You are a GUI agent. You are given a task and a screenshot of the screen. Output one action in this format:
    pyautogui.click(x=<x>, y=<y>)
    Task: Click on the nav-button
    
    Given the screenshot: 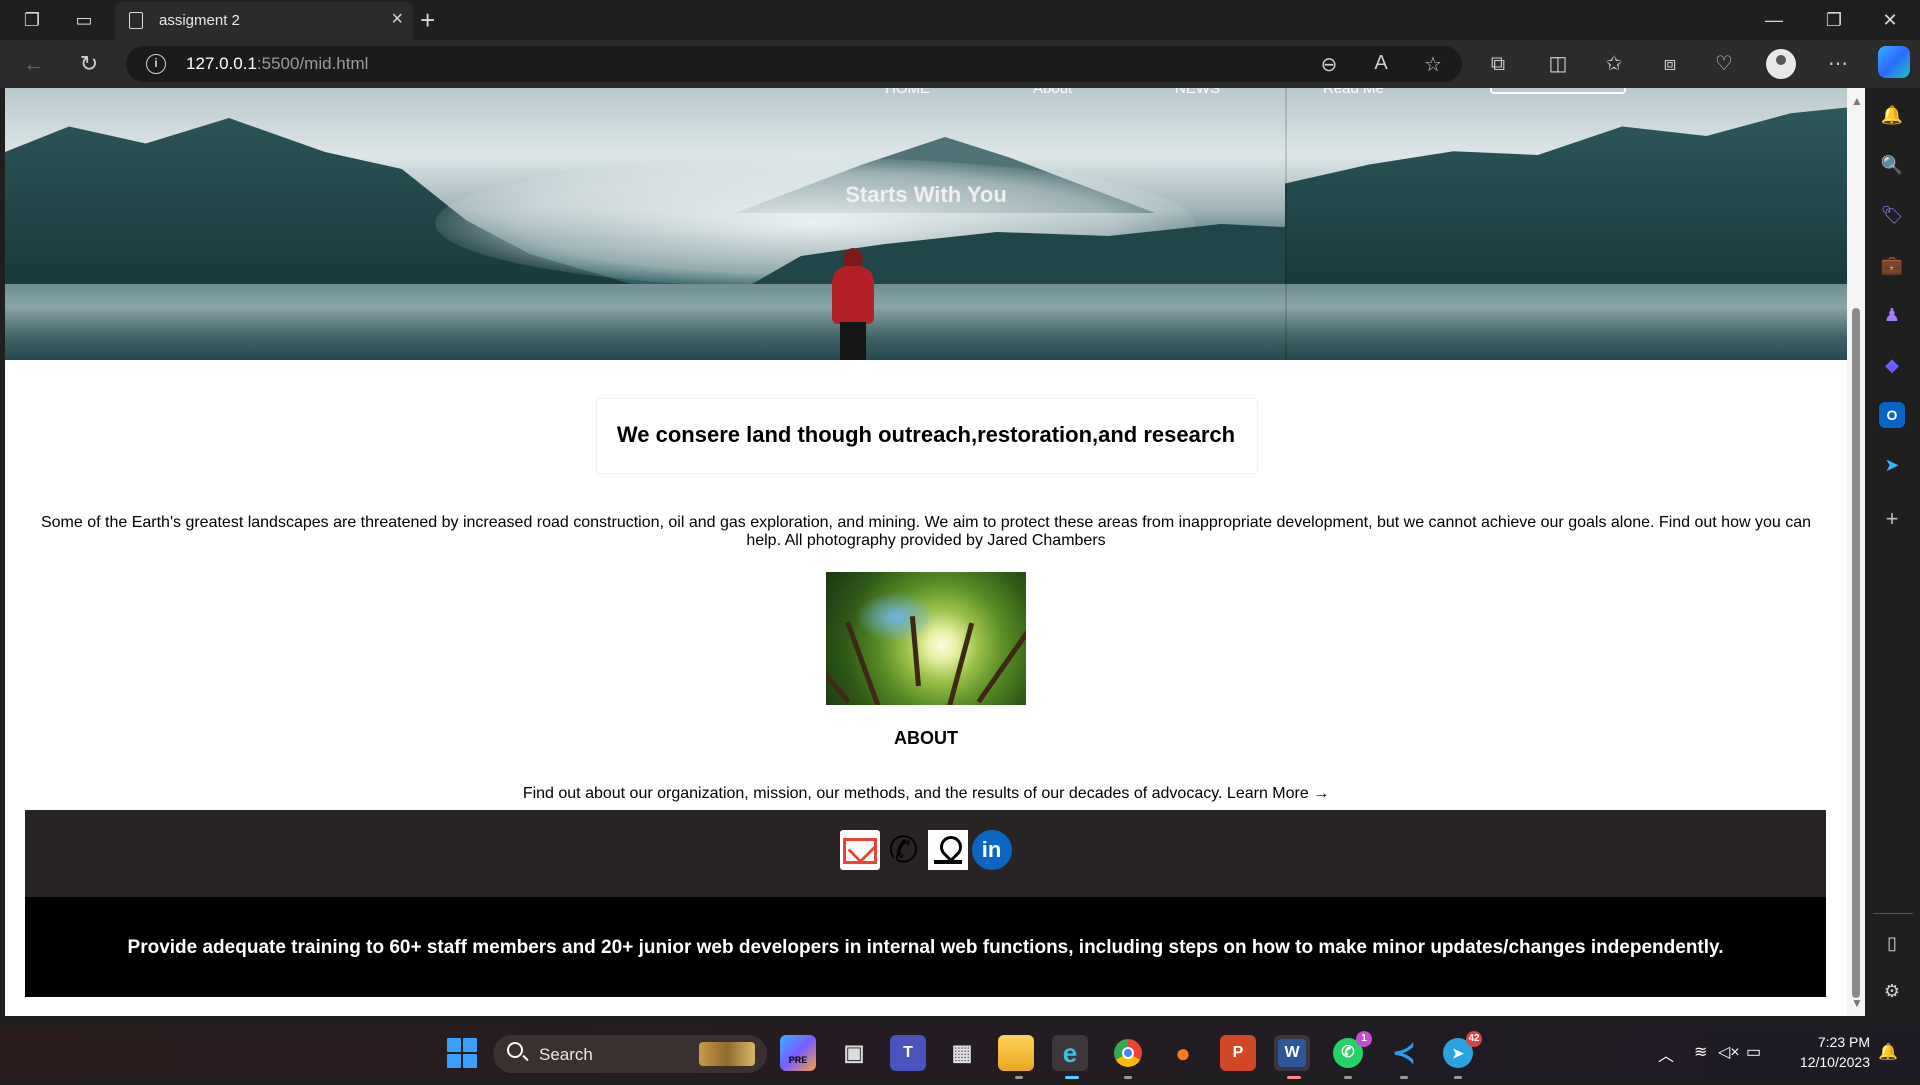 What is the action you would take?
    pyautogui.click(x=1558, y=91)
    